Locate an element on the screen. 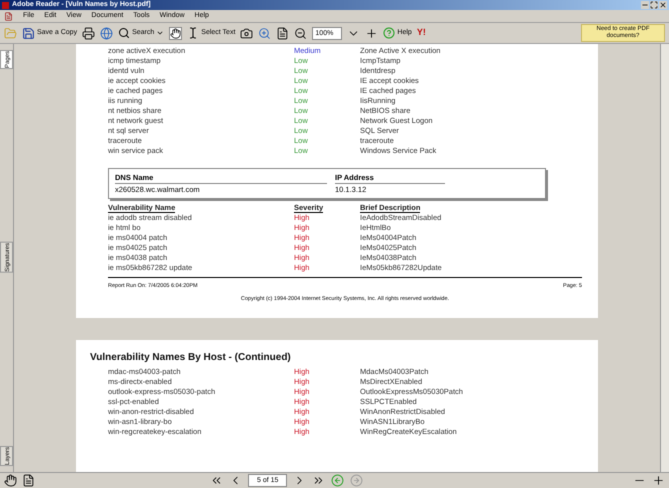 This screenshot has height=488, width=669. minimize-icon is located at coordinates (645, 5).